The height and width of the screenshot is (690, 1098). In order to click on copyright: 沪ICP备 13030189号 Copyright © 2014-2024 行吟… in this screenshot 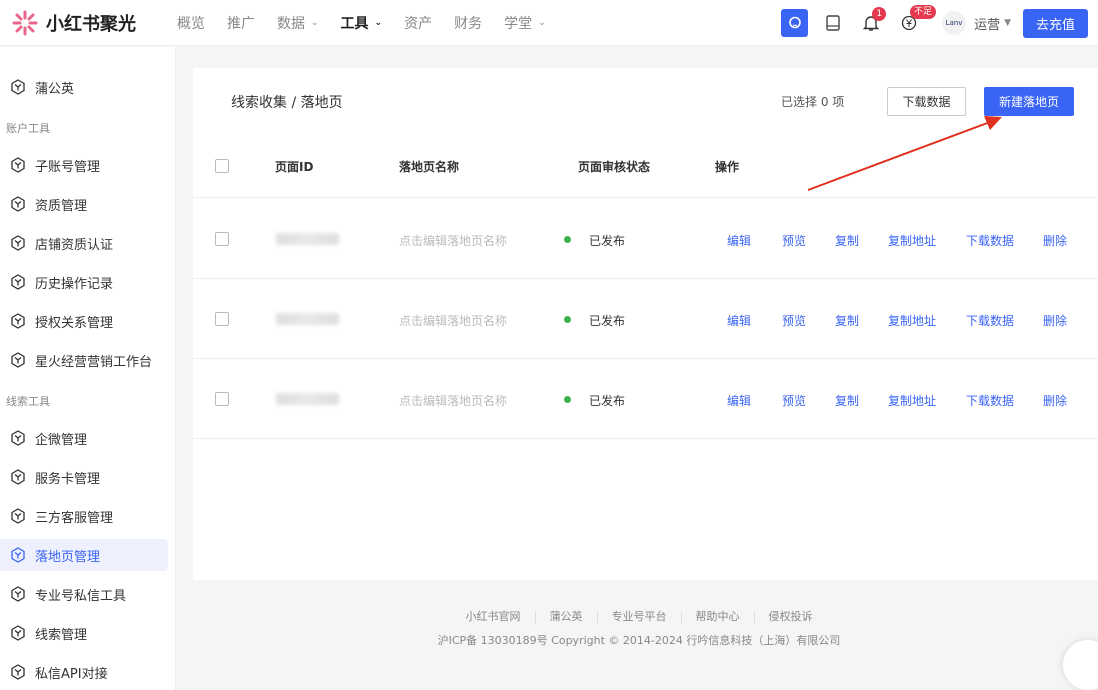, I will do `click(639, 640)`.